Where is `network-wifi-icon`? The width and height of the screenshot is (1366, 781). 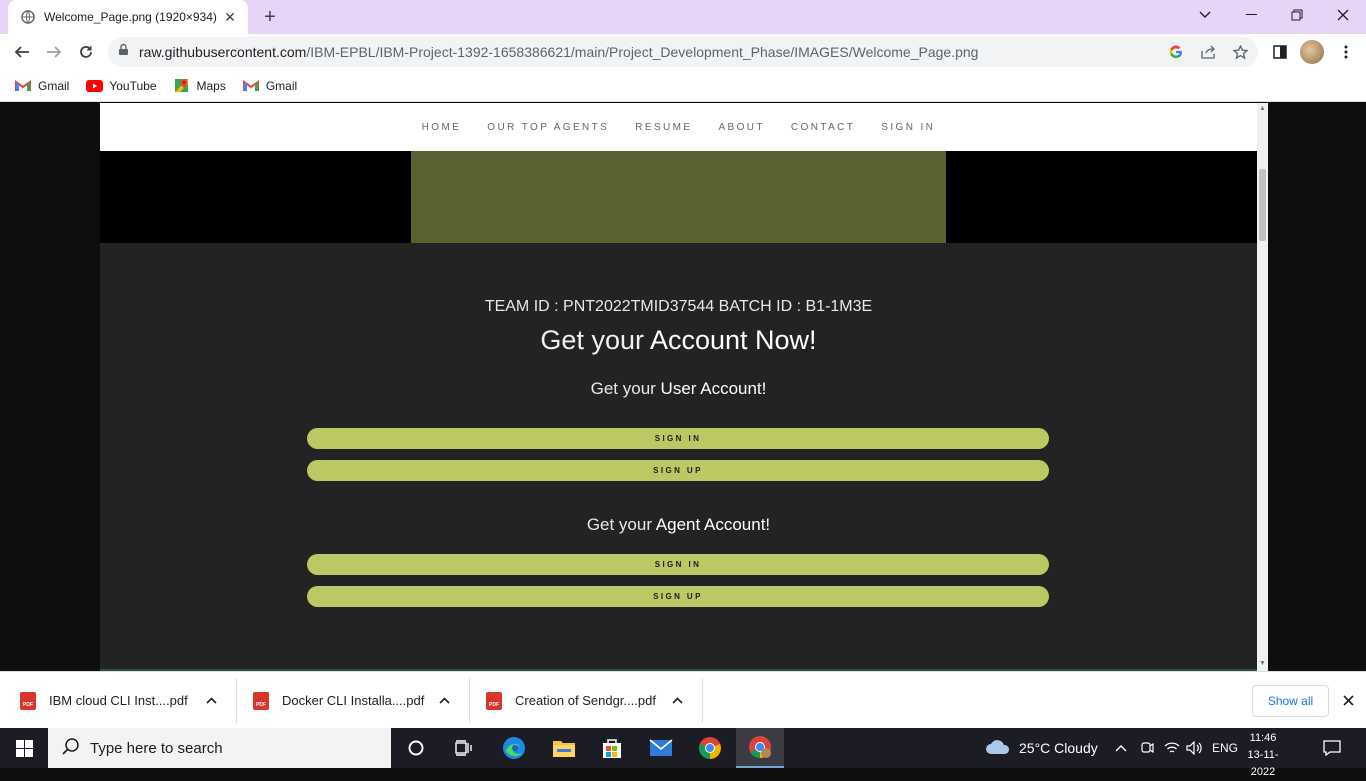
network-wifi-icon is located at coordinates (1172, 748).